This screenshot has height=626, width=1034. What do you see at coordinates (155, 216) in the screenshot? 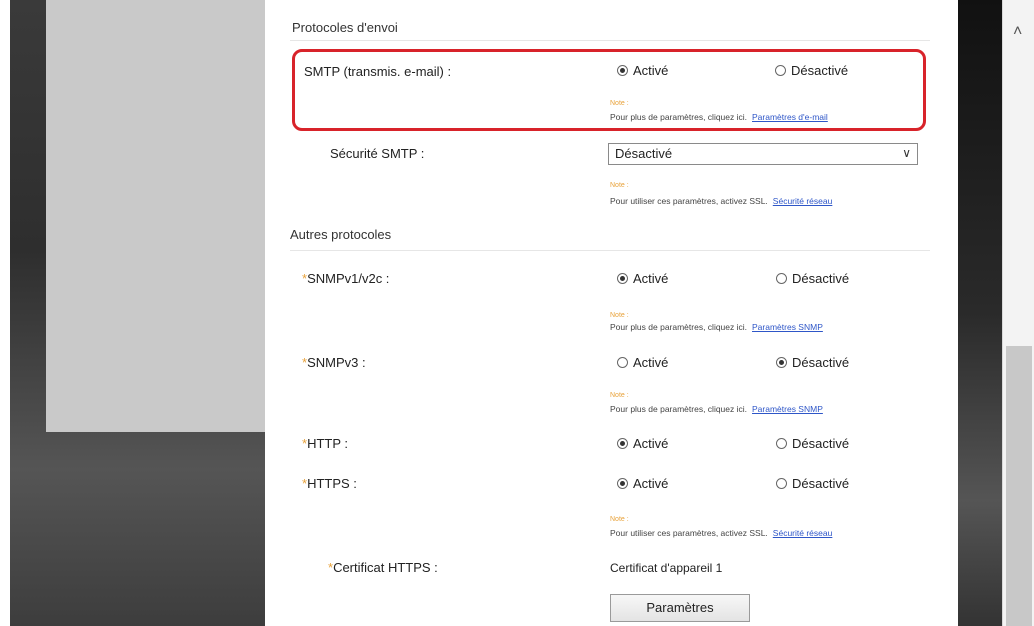
I see `left-gray-panel` at bounding box center [155, 216].